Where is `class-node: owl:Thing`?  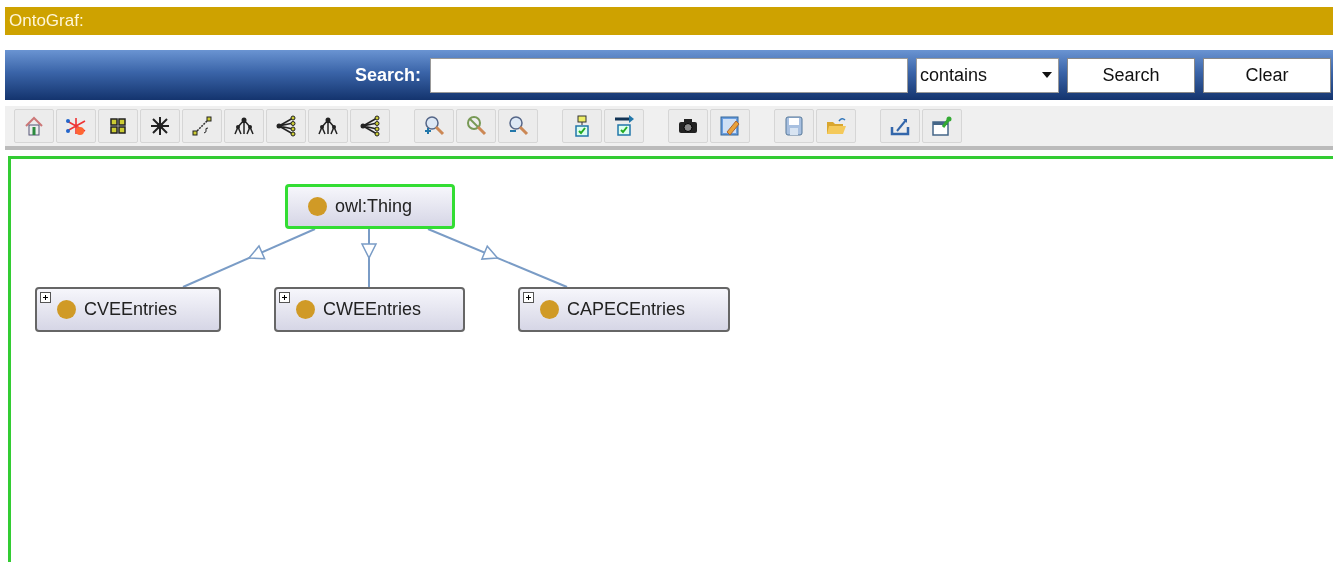
class-node: owl:Thing is located at coordinates (370, 206).